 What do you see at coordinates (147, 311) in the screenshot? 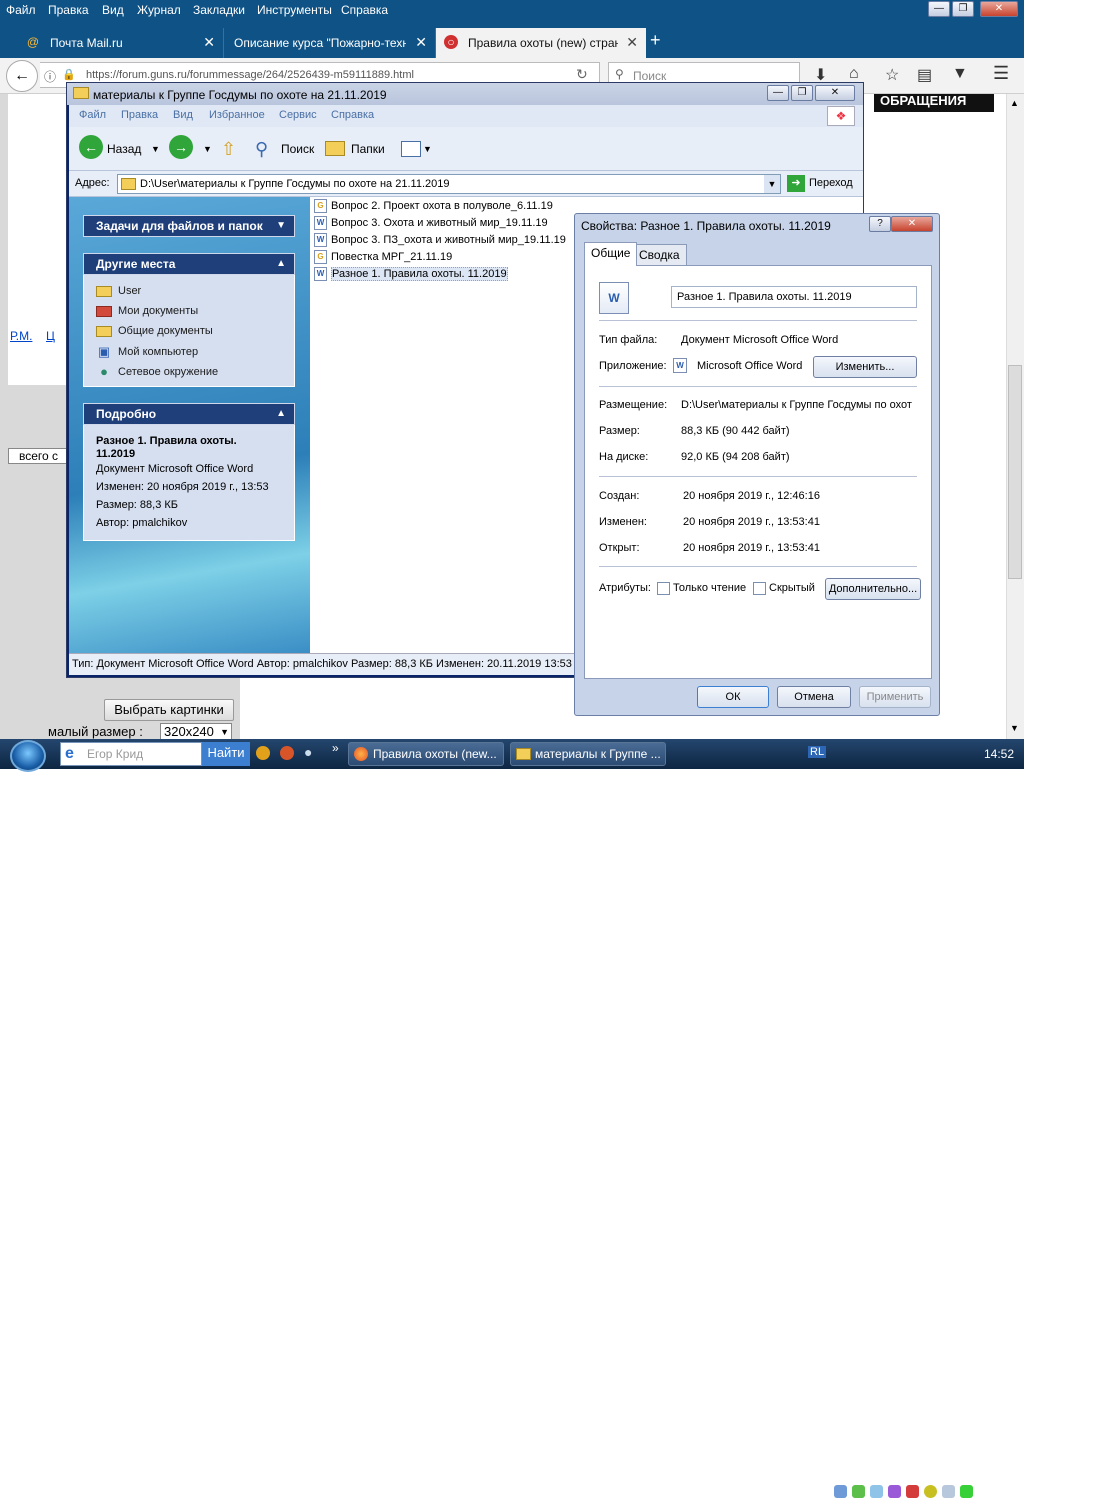
I see `place-my-documents: Мои документы` at bounding box center [147, 311].